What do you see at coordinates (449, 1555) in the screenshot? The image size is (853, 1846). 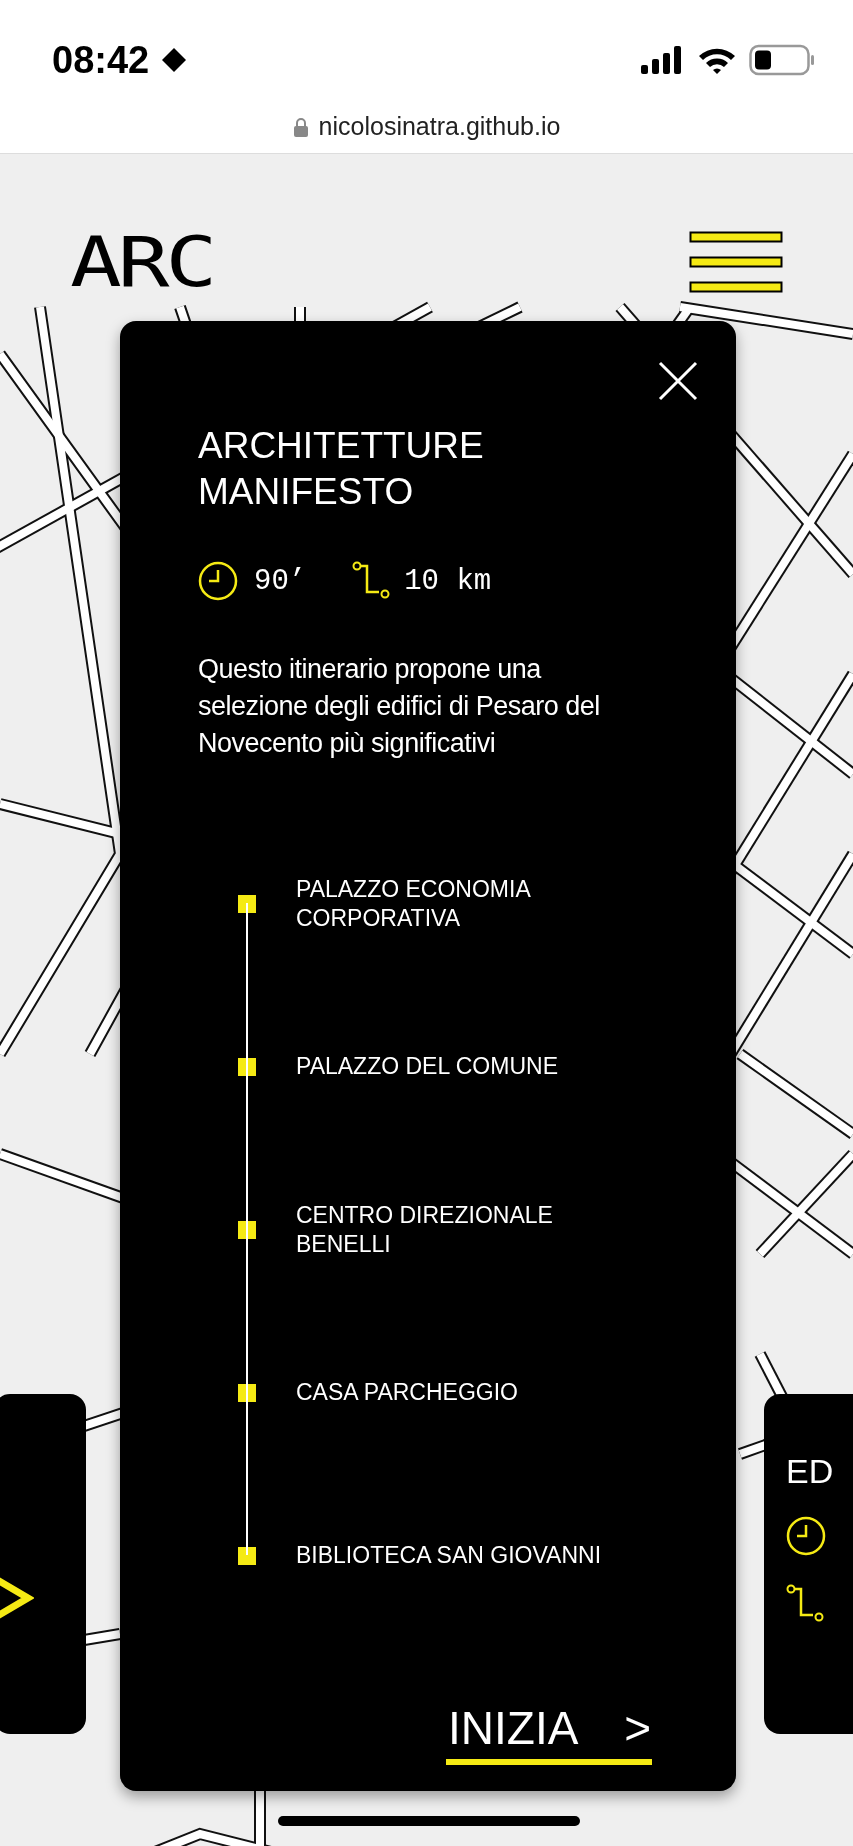 I see `stop-name: BIBLIOTECA SAN GIOVANNI` at bounding box center [449, 1555].